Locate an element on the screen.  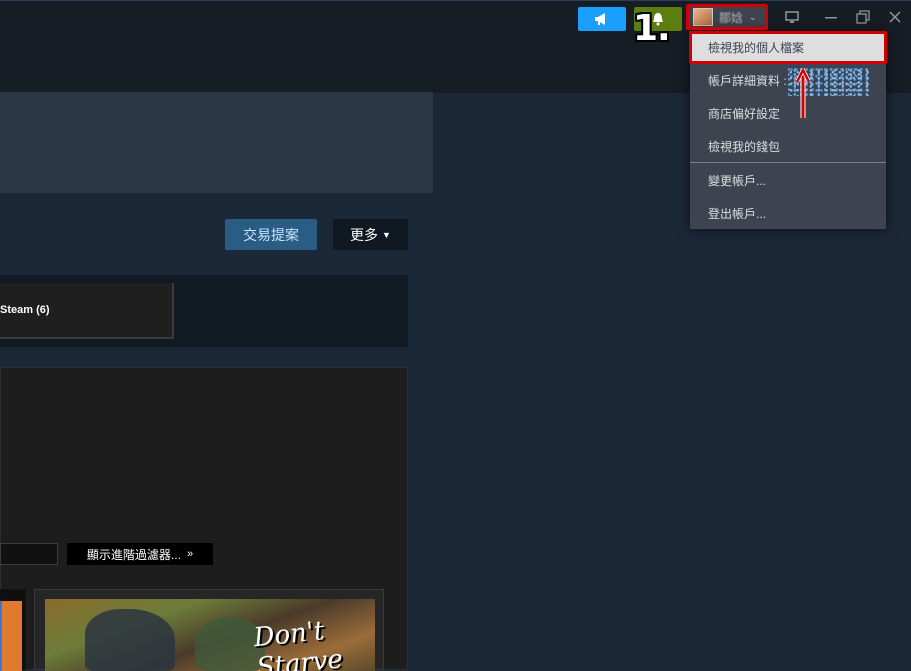
item-thumbnail is located at coordinates (11, 636).